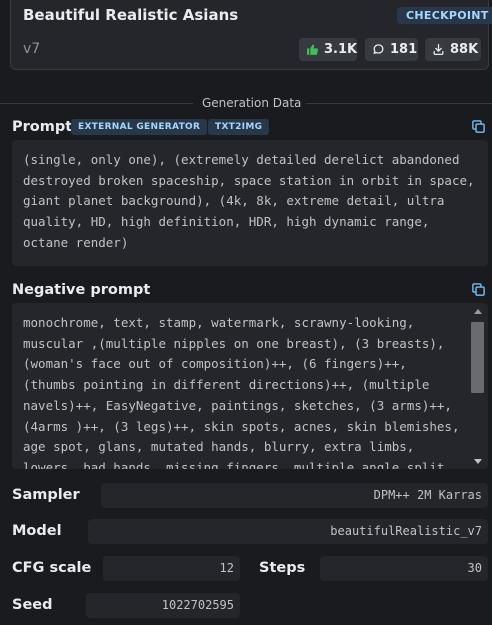 The width and height of the screenshot is (492, 625). I want to click on model-label: Model, so click(37, 531).